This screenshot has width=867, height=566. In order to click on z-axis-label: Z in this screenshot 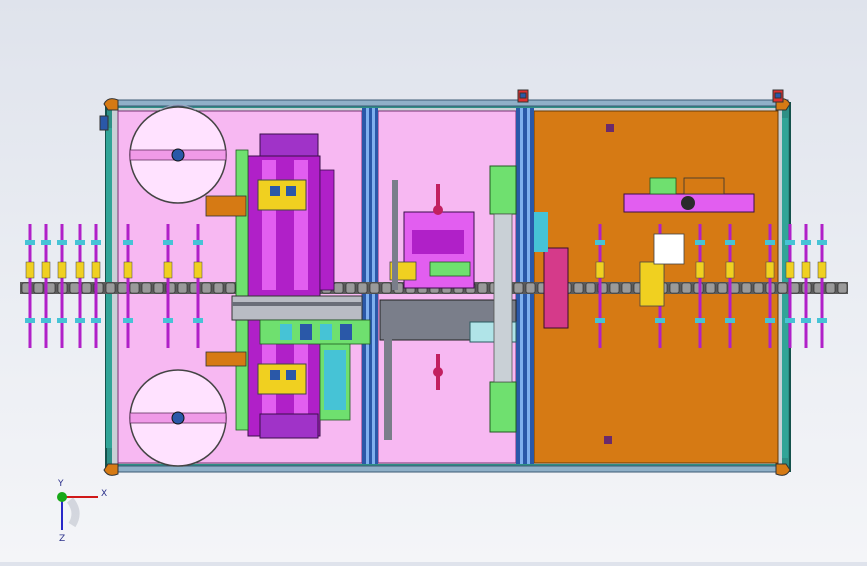, I will do `click(62, 539)`.